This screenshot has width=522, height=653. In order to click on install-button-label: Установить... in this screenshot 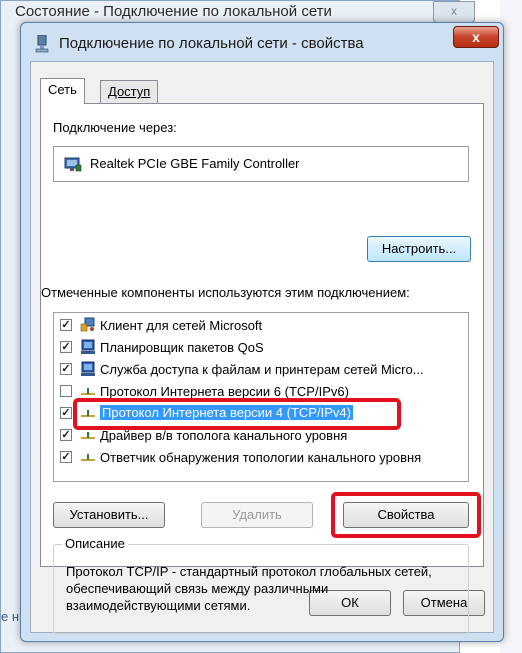, I will do `click(109, 514)`.